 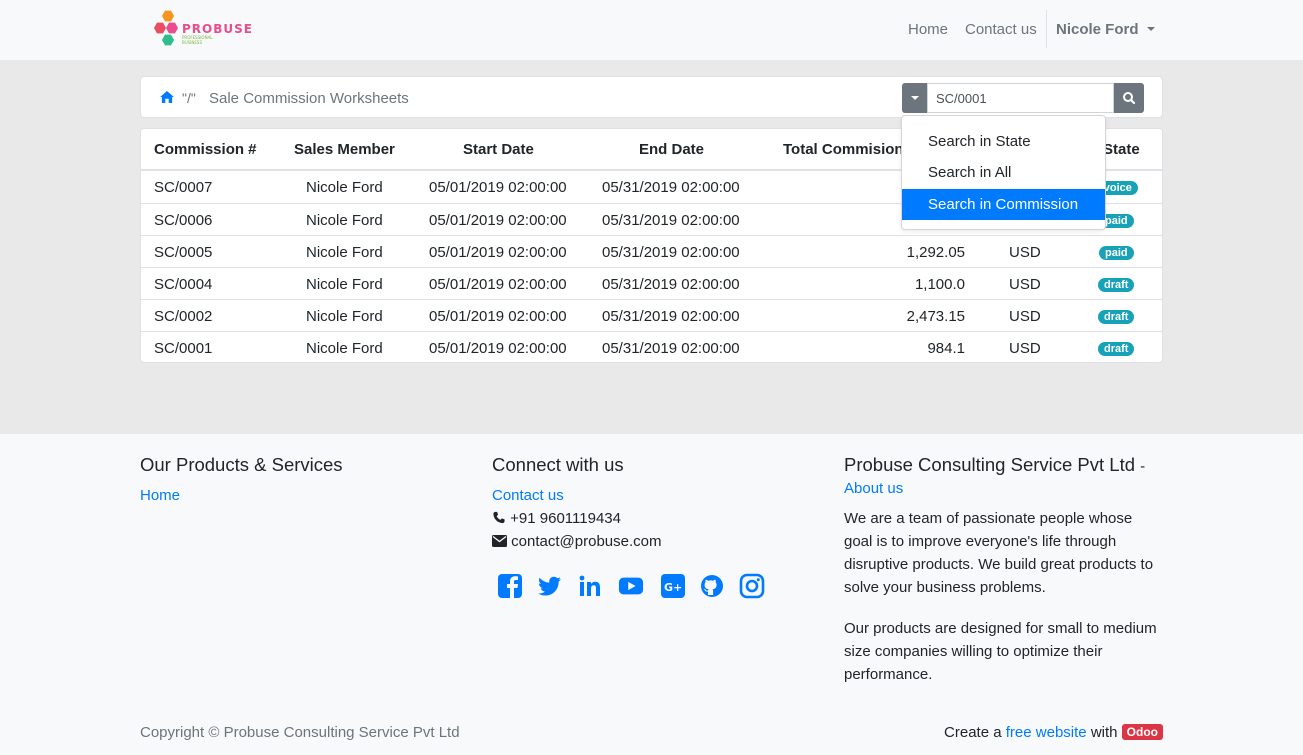 I want to click on free-website-link: free website, so click(x=1046, y=732).